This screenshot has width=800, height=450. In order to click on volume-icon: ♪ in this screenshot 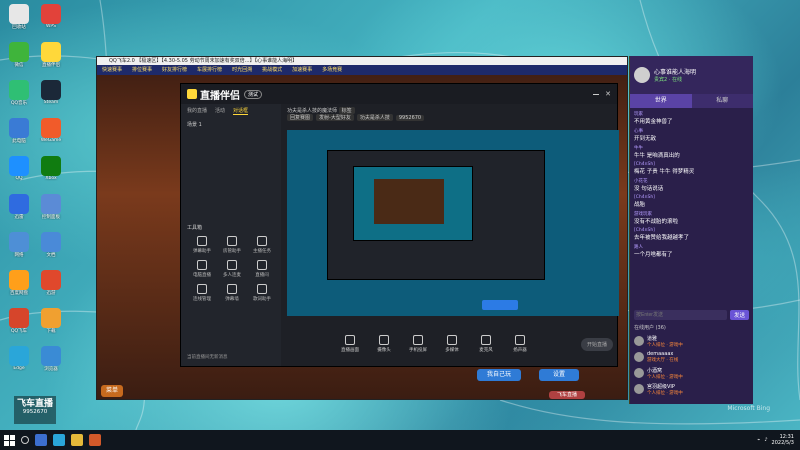, I will do `click(765, 440)`.